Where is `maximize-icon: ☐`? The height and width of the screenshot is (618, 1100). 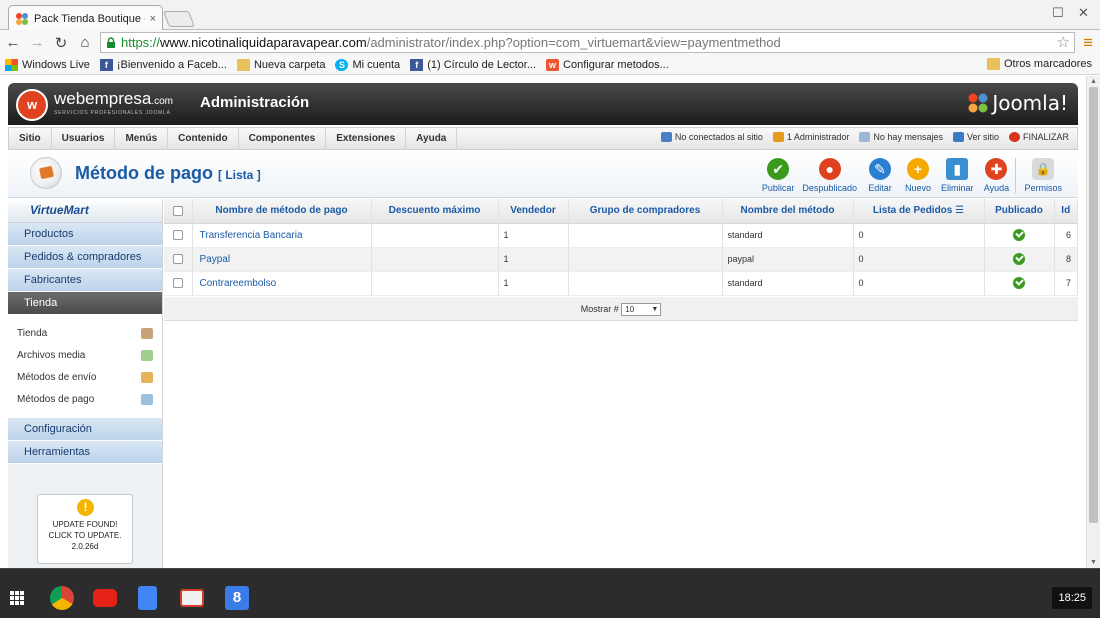 maximize-icon: ☐ is located at coordinates (1058, 13).